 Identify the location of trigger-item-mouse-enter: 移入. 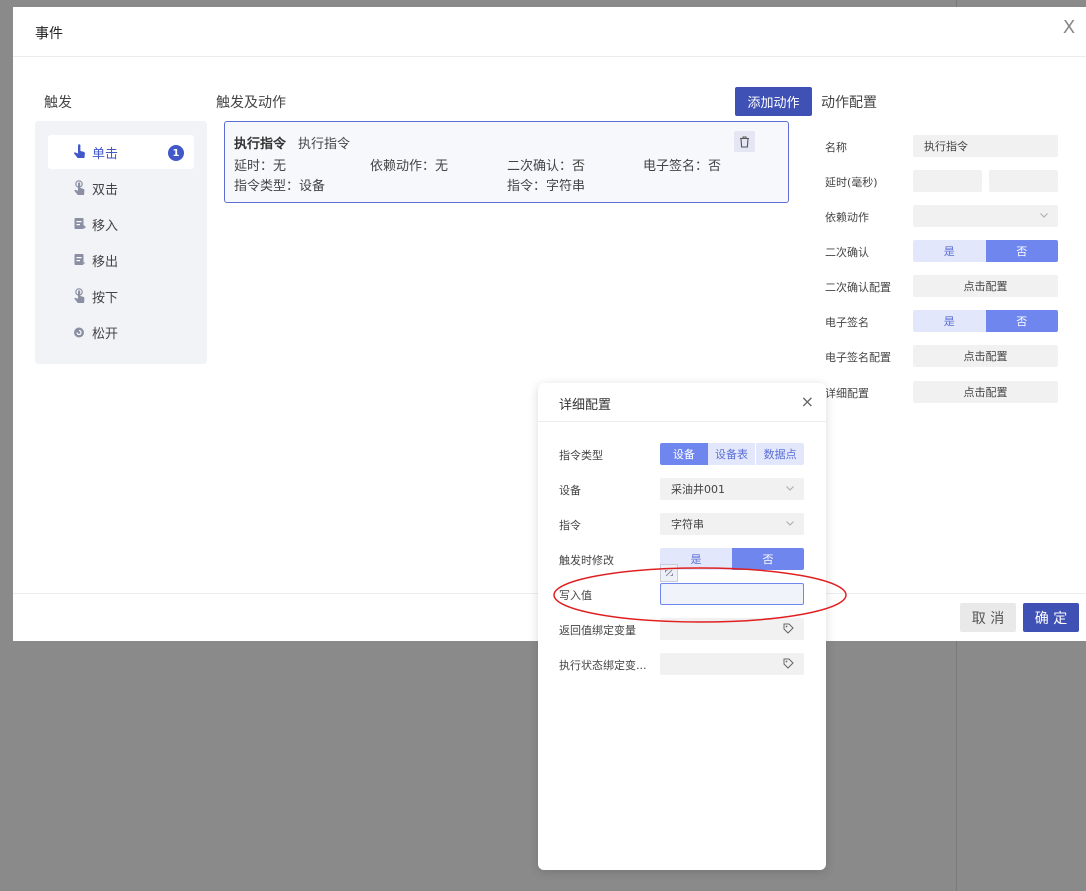
(121, 224).